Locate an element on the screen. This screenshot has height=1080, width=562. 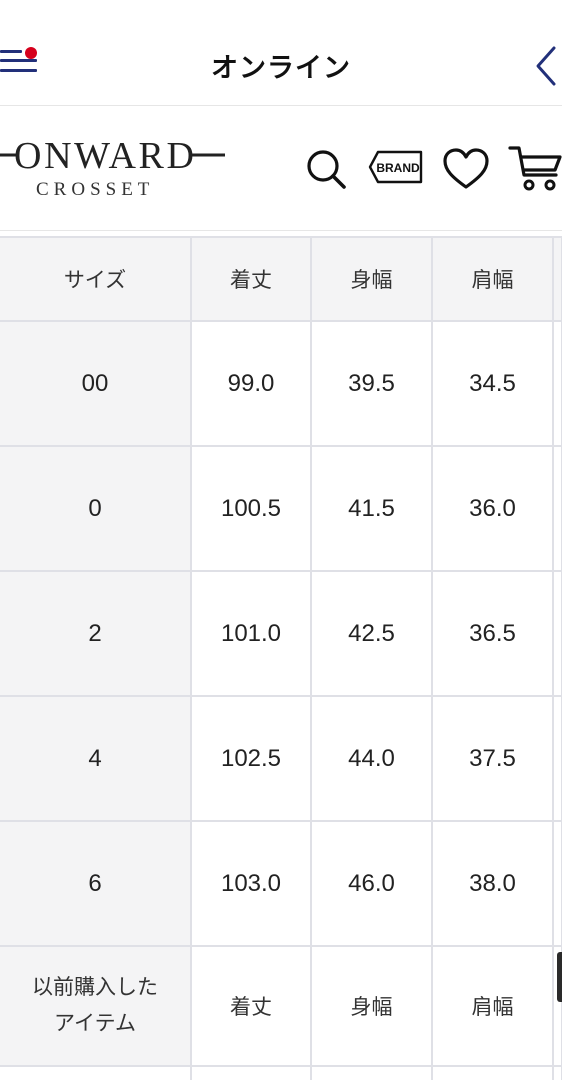
shoulder-cell: 36.0 is located at coordinates (492, 508).